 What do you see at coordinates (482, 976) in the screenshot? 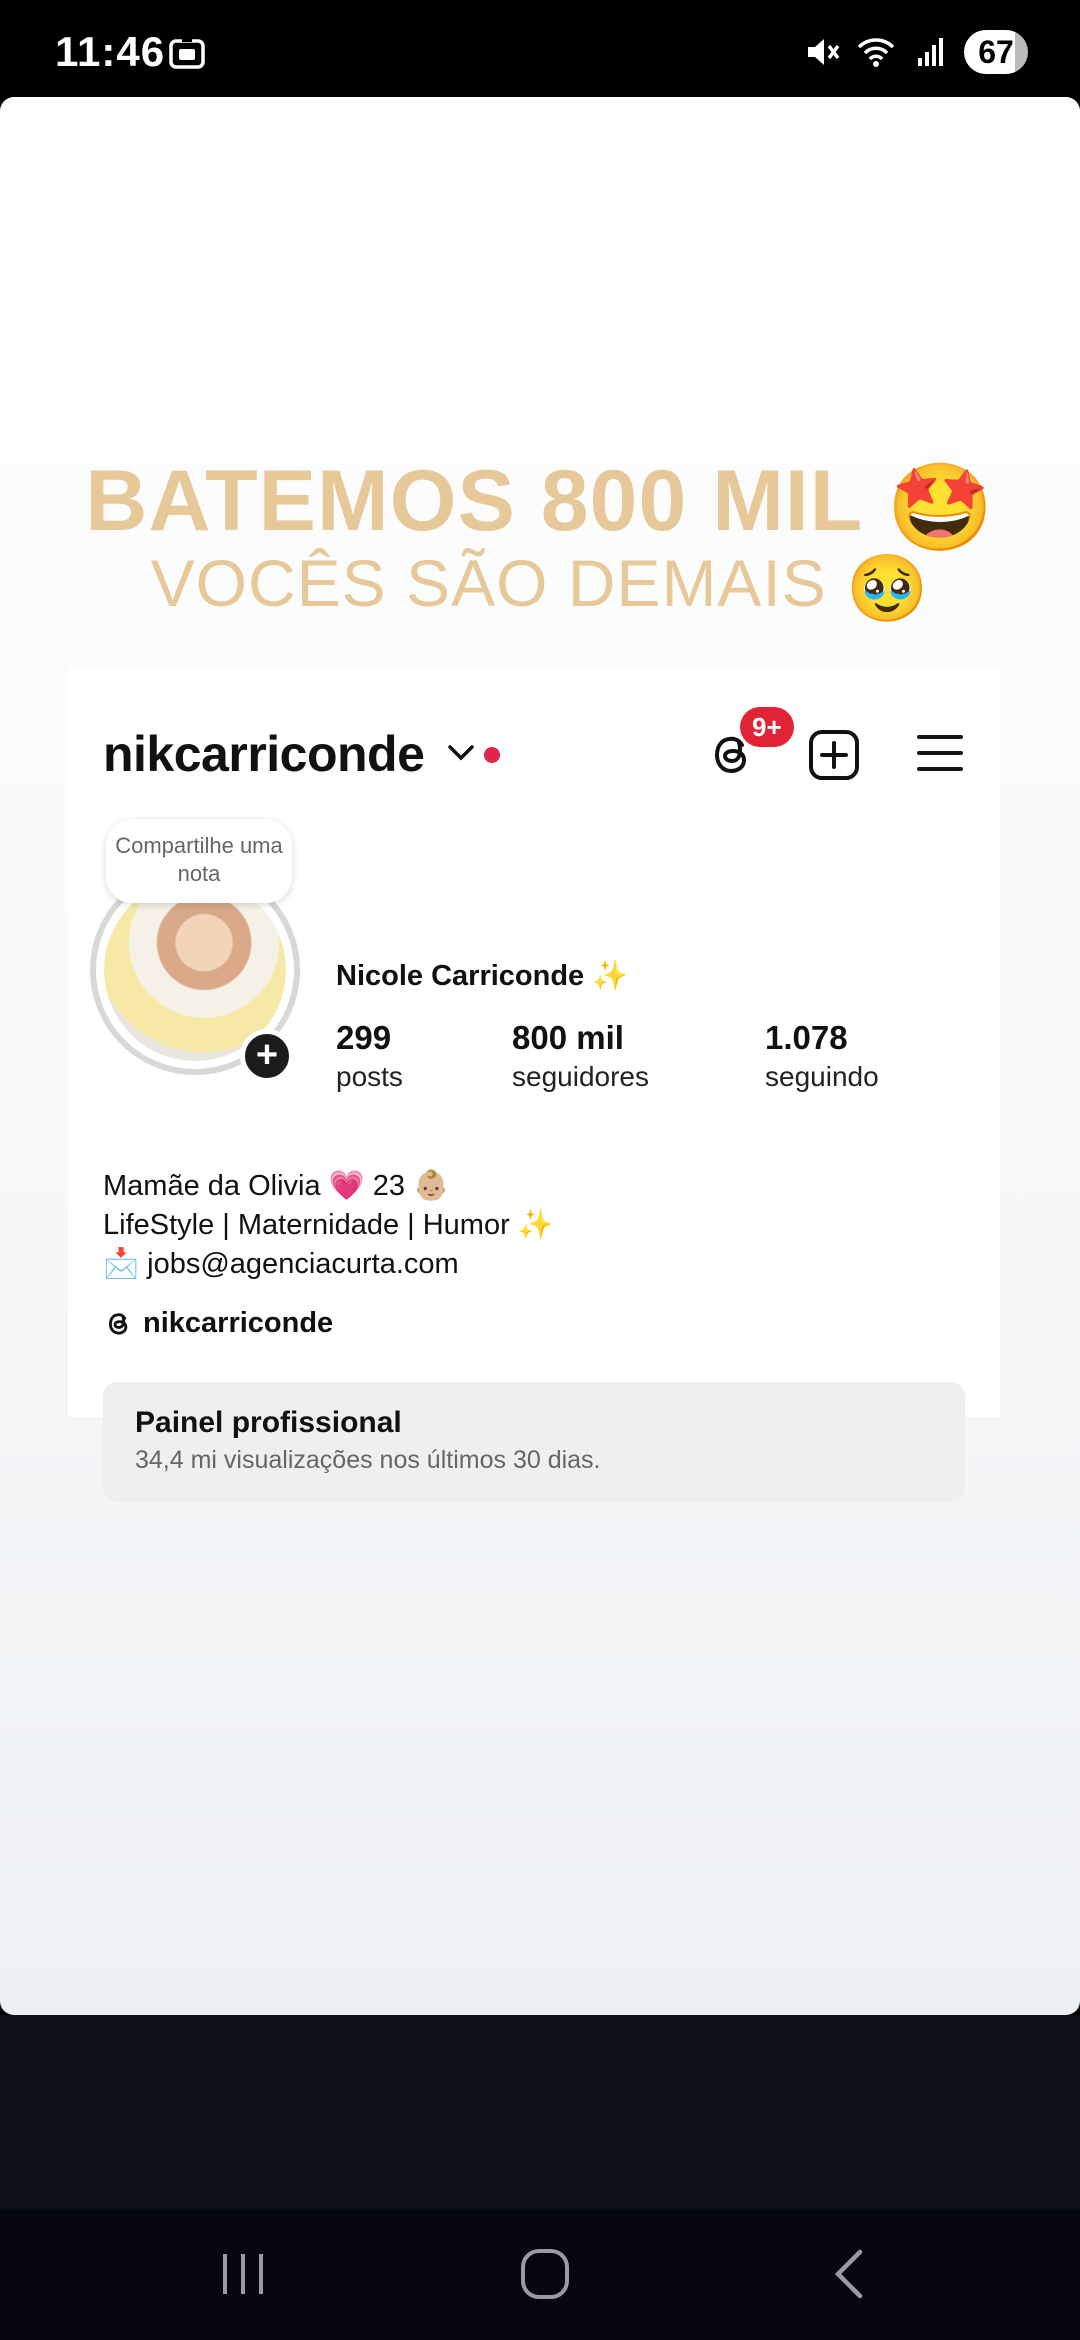
I see `display-name: Nicole Carriconde ✨` at bounding box center [482, 976].